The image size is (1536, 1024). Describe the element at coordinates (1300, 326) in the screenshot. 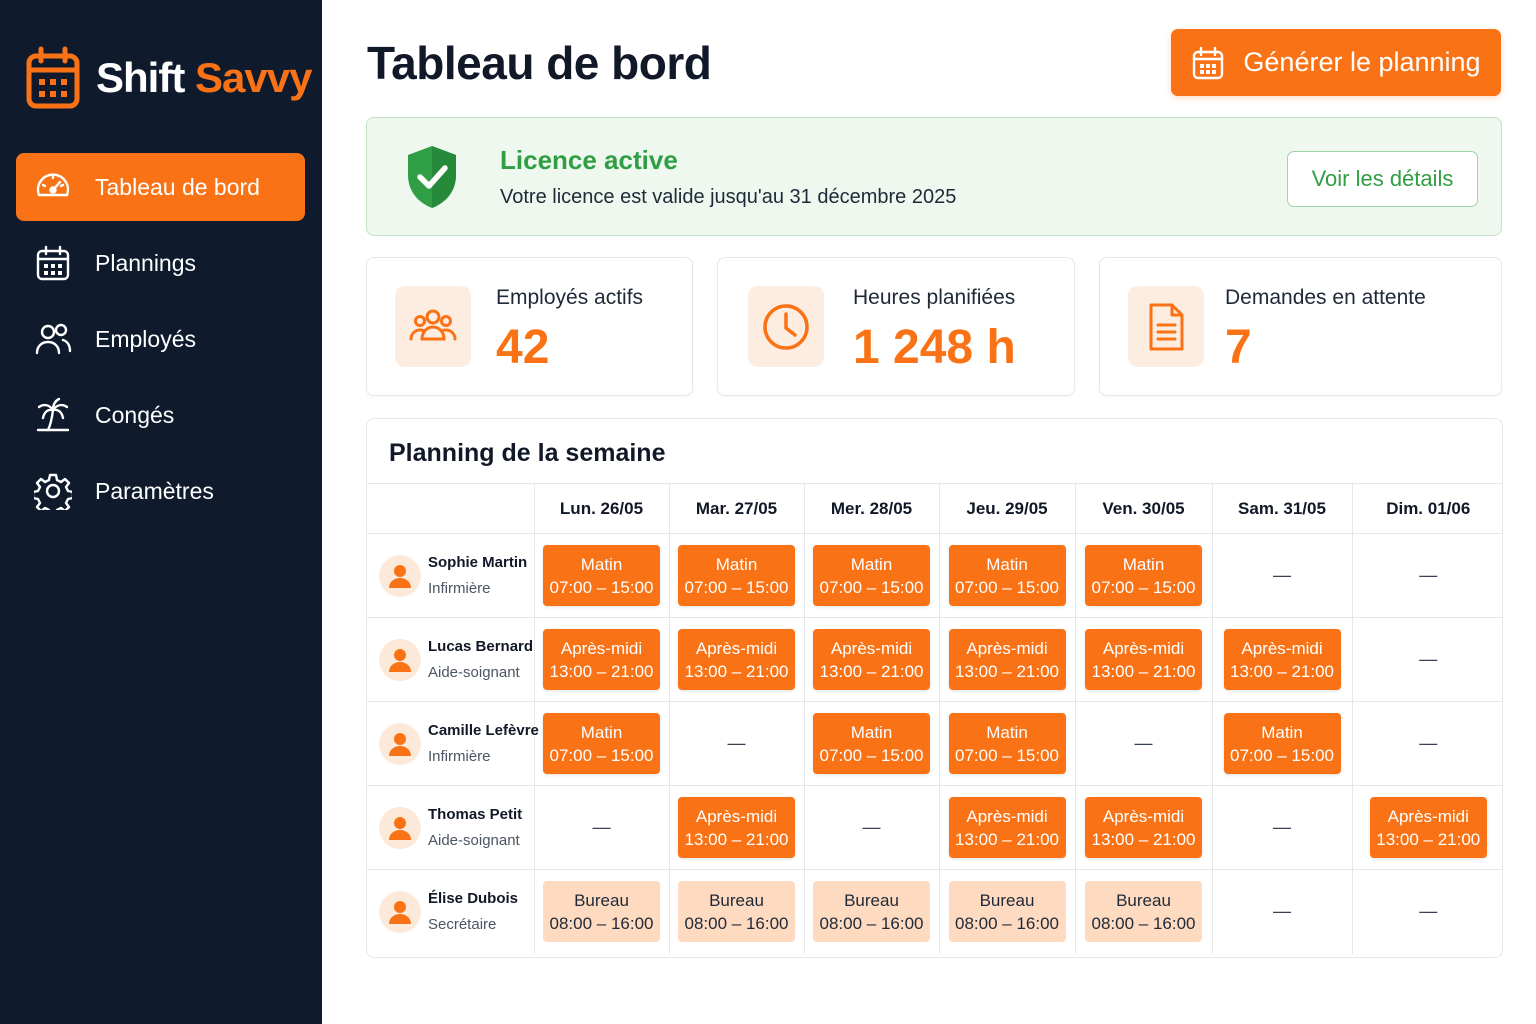

I see `stat-card-pending-requests: Demandes en attente 7` at that location.